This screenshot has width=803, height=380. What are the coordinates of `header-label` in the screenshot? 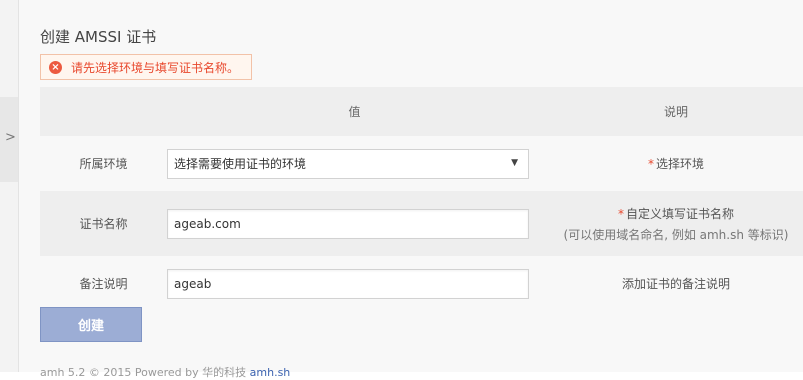 It's located at (103, 111).